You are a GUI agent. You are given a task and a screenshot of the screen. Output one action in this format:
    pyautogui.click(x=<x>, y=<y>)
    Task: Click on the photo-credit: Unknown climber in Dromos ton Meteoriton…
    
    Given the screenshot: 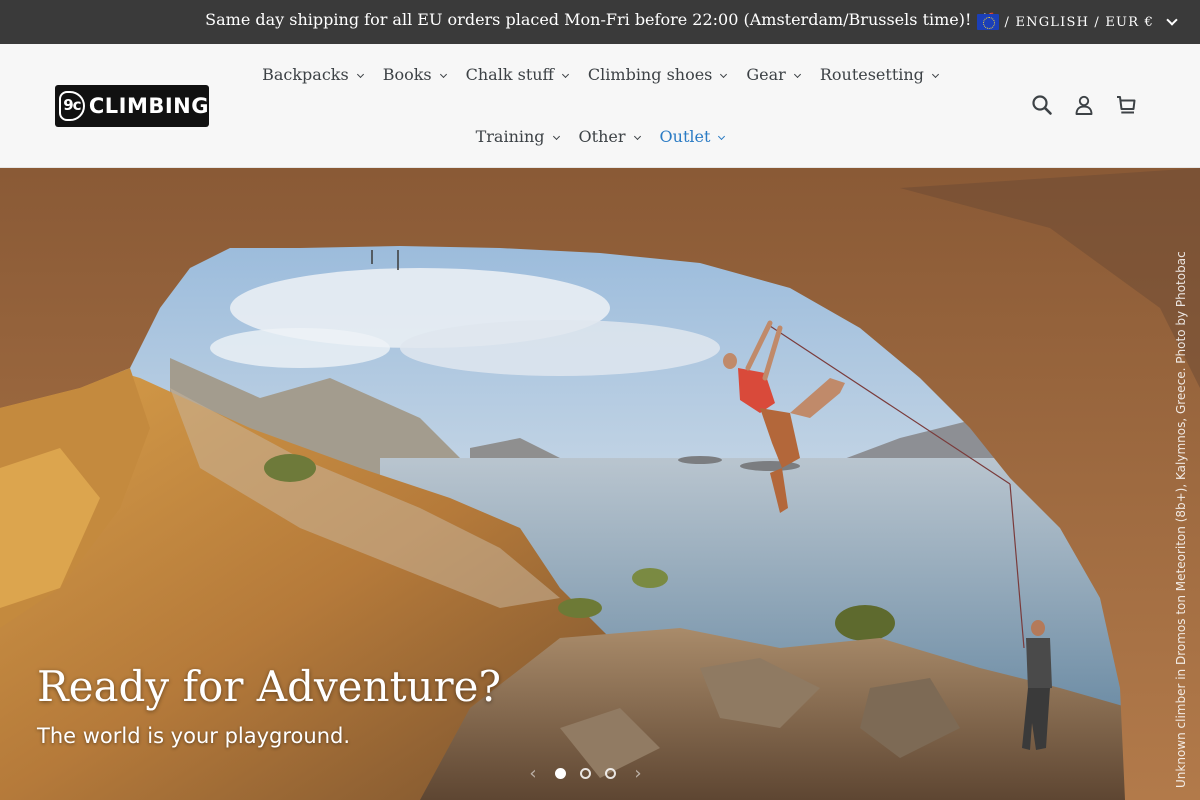 What is the action you would take?
    pyautogui.click(x=1181, y=519)
    